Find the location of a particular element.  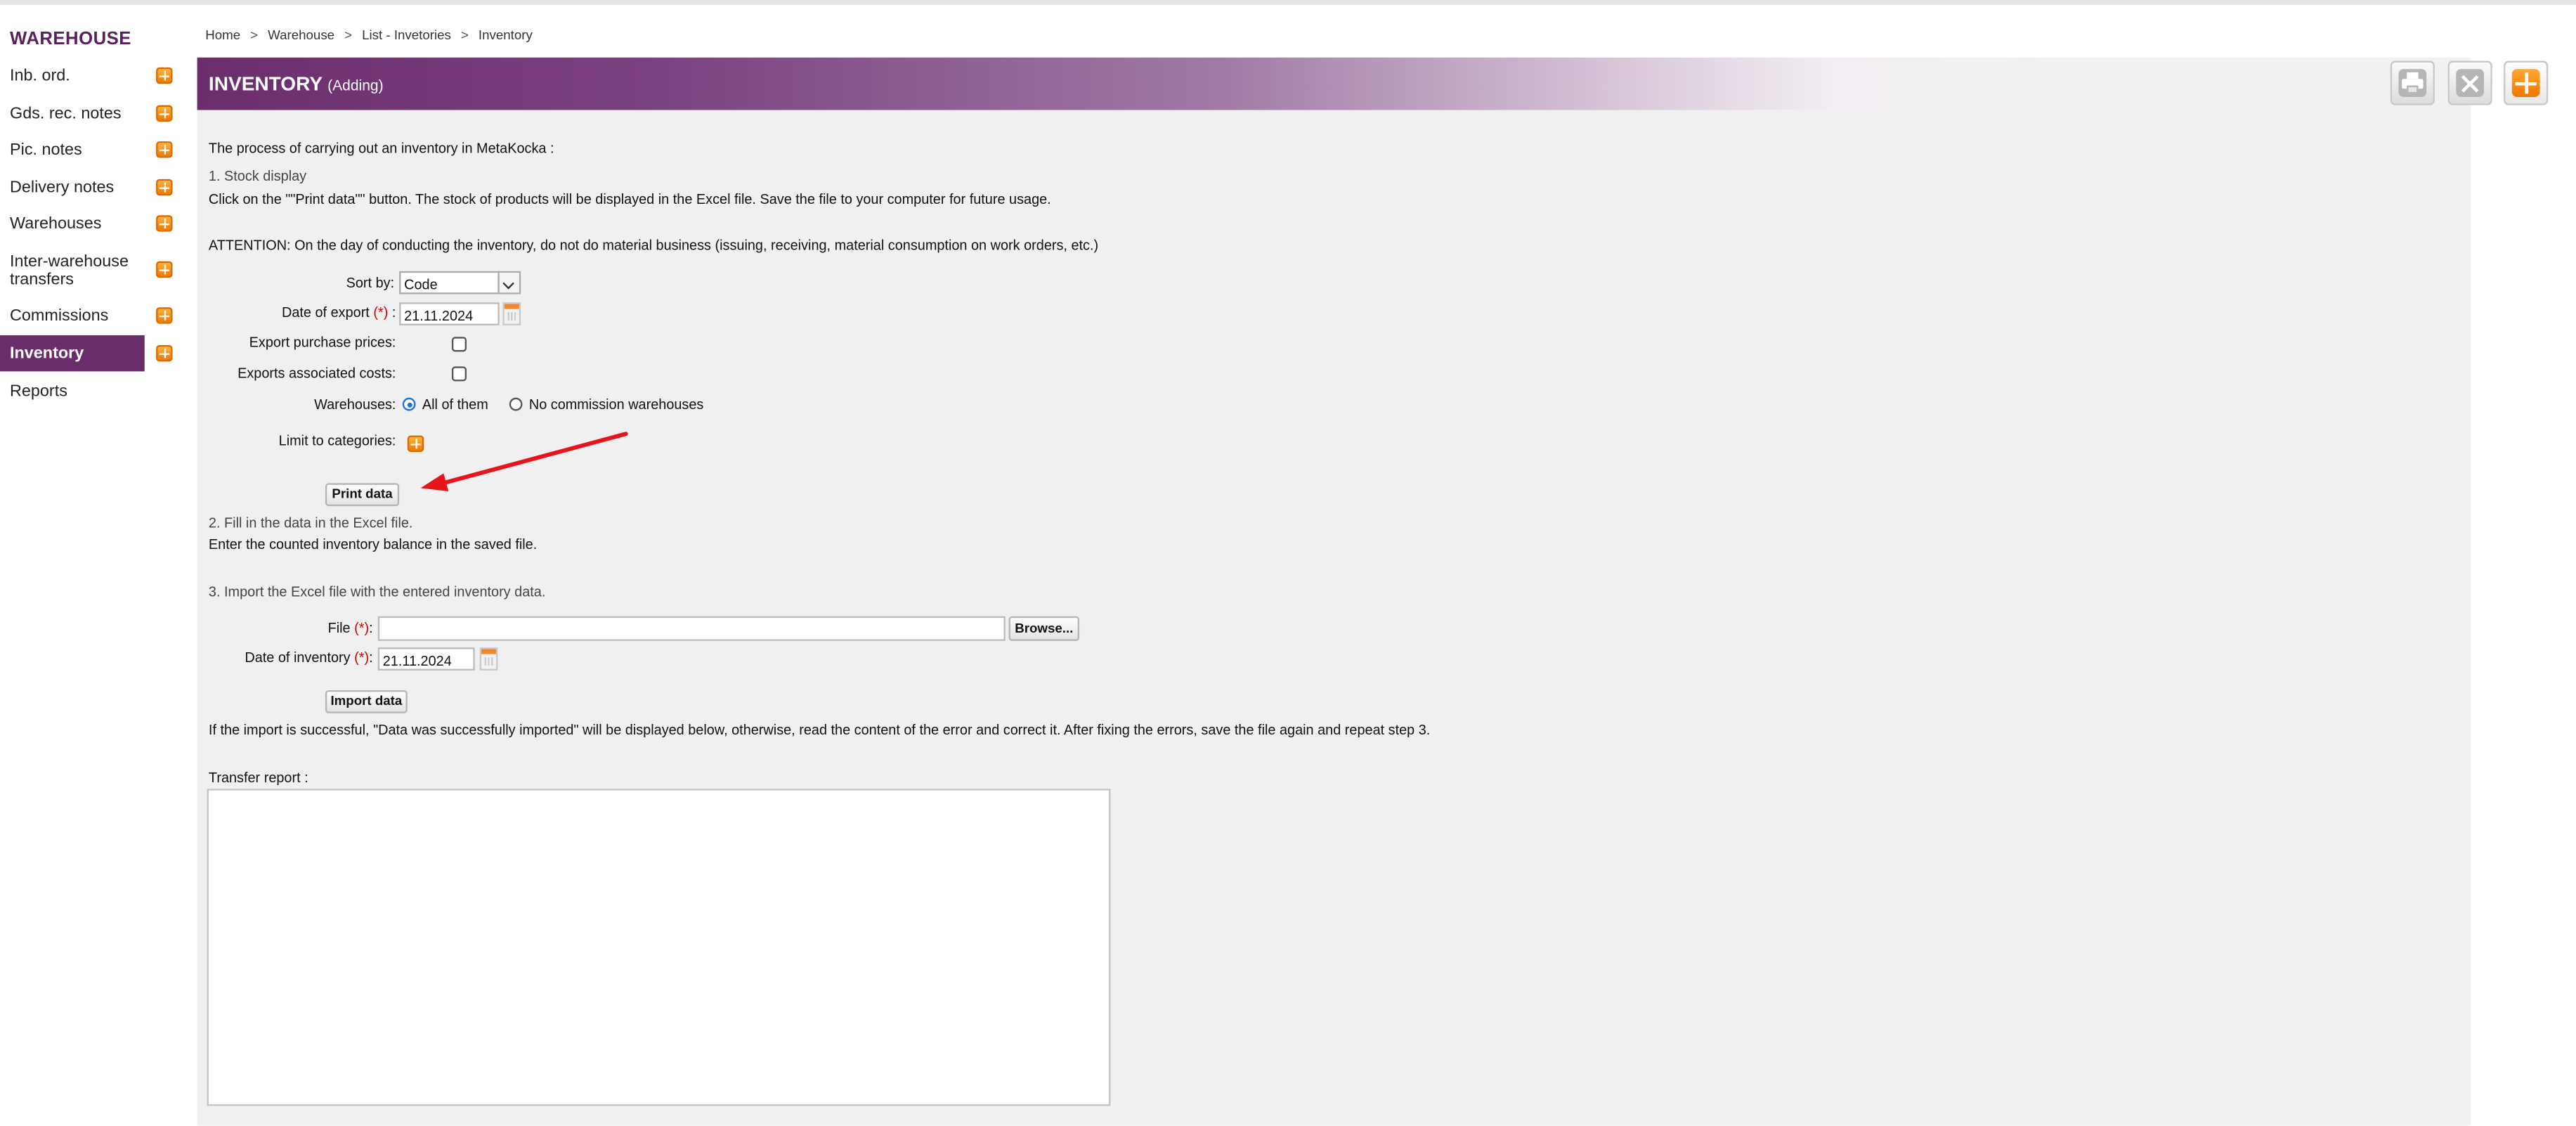

warehouses-label: Warehouses: is located at coordinates (355, 404).